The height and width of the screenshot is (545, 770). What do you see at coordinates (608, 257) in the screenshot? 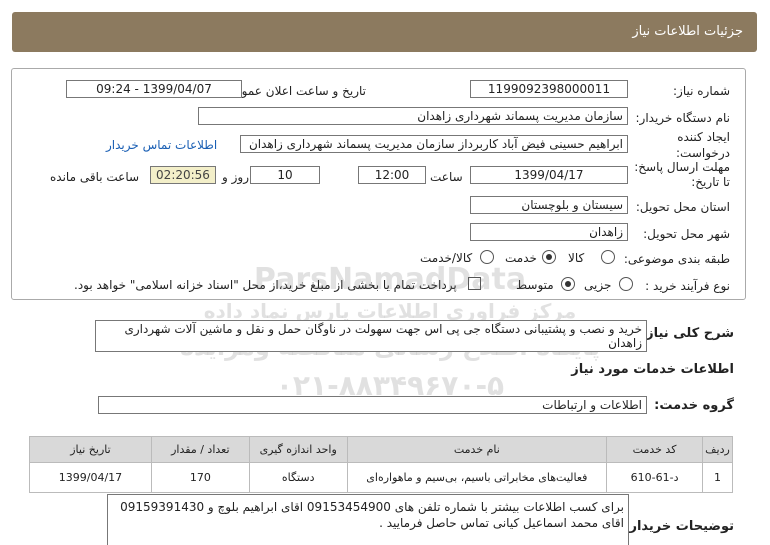
I see `category-goods-radio` at bounding box center [608, 257].